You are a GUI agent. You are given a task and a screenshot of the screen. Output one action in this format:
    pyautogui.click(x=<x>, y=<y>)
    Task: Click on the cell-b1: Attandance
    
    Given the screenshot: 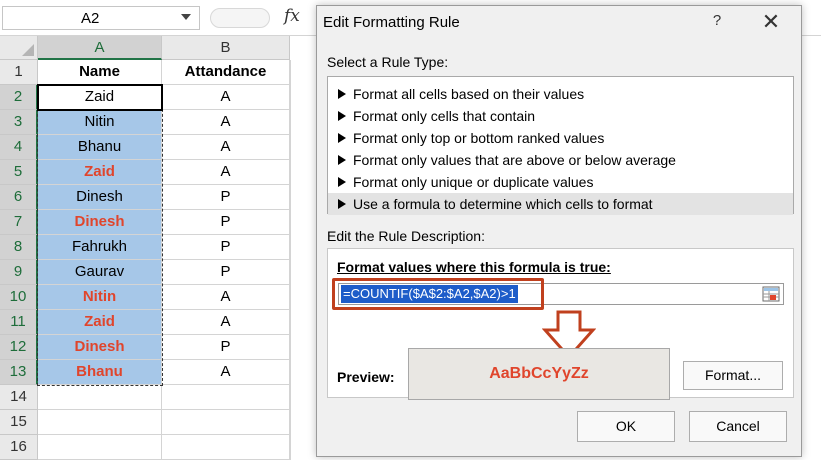 What is the action you would take?
    pyautogui.click(x=226, y=72)
    